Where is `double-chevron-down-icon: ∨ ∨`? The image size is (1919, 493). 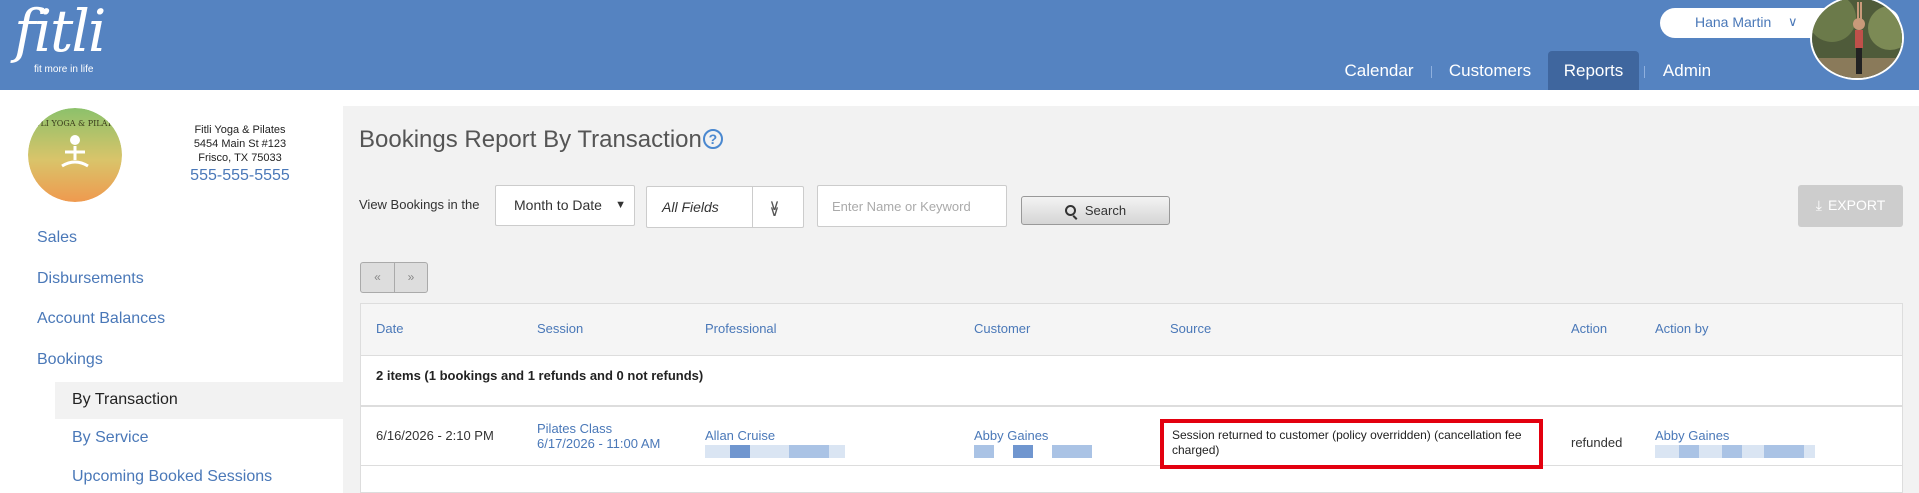 double-chevron-down-icon: ∨ ∨ is located at coordinates (774, 208).